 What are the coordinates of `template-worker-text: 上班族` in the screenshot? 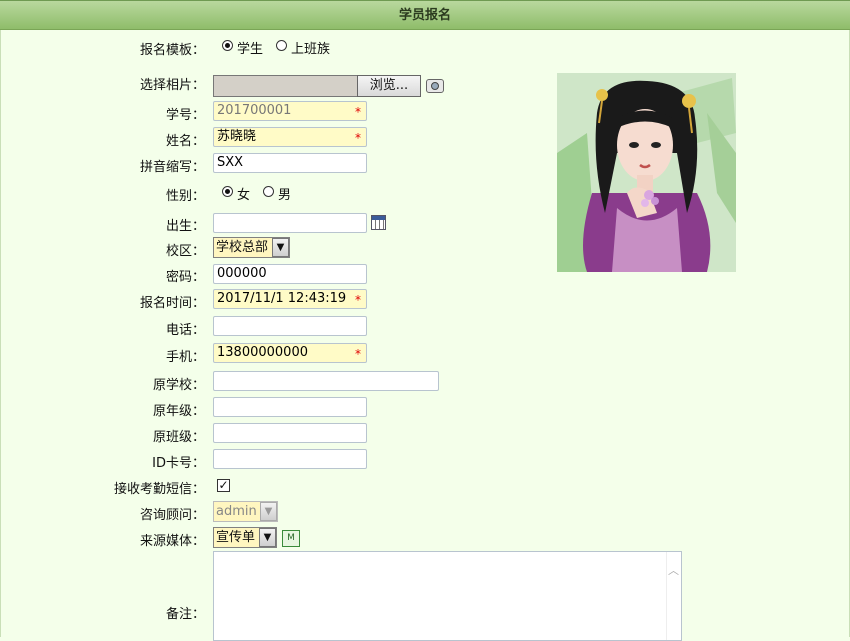 It's located at (311, 49).